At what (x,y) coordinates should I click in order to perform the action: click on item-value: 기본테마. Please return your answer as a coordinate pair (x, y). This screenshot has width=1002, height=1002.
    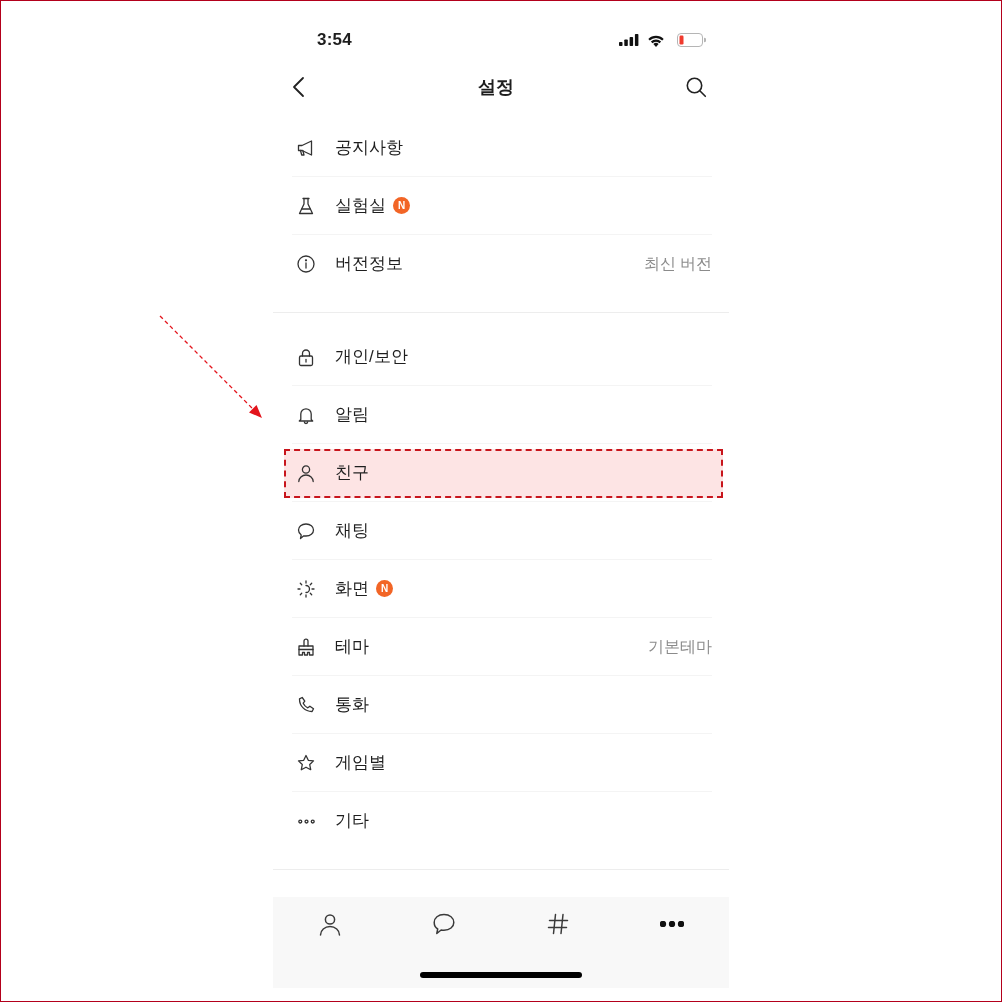
    Looking at the image, I should click on (680, 646).